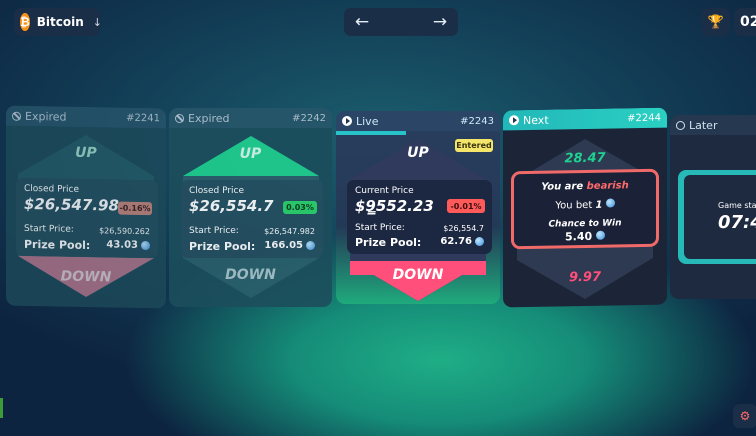 This screenshot has height=436, width=756. What do you see at coordinates (585, 158) in the screenshot?
I see `up-payout: 28.47` at bounding box center [585, 158].